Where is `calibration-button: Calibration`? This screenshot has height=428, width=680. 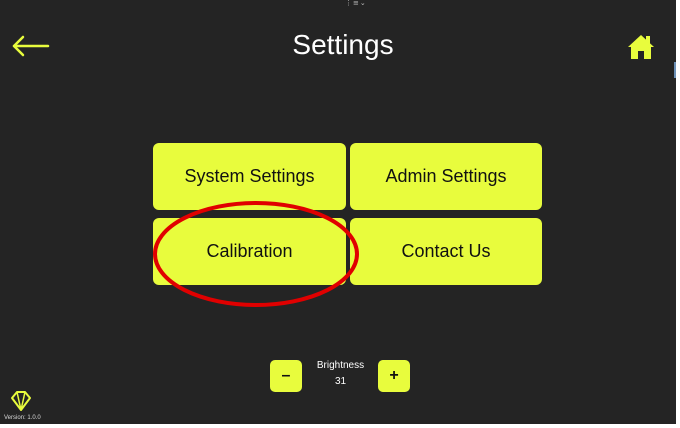 calibration-button: Calibration is located at coordinates (249, 251).